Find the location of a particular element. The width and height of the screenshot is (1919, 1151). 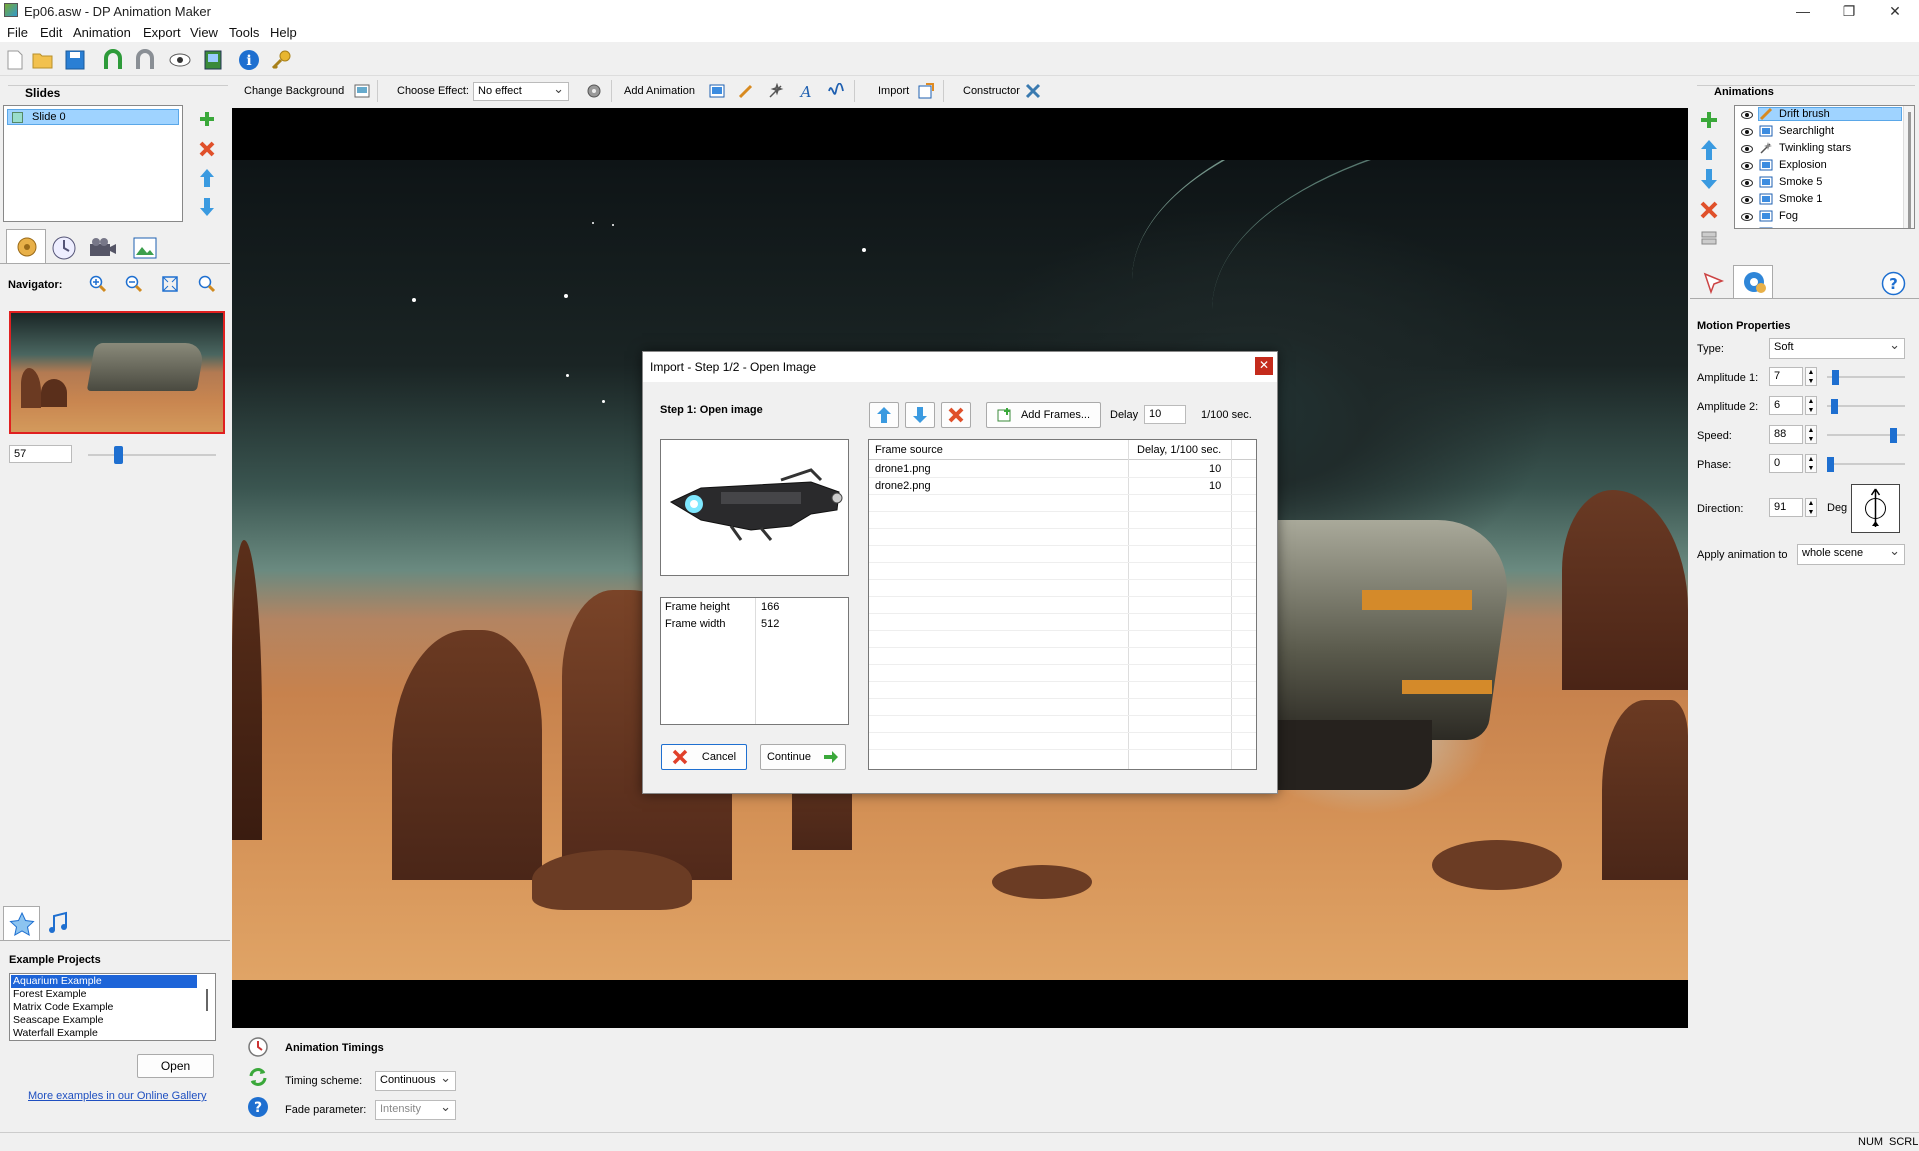

maximize-button: ❐ is located at coordinates (1849, 11).